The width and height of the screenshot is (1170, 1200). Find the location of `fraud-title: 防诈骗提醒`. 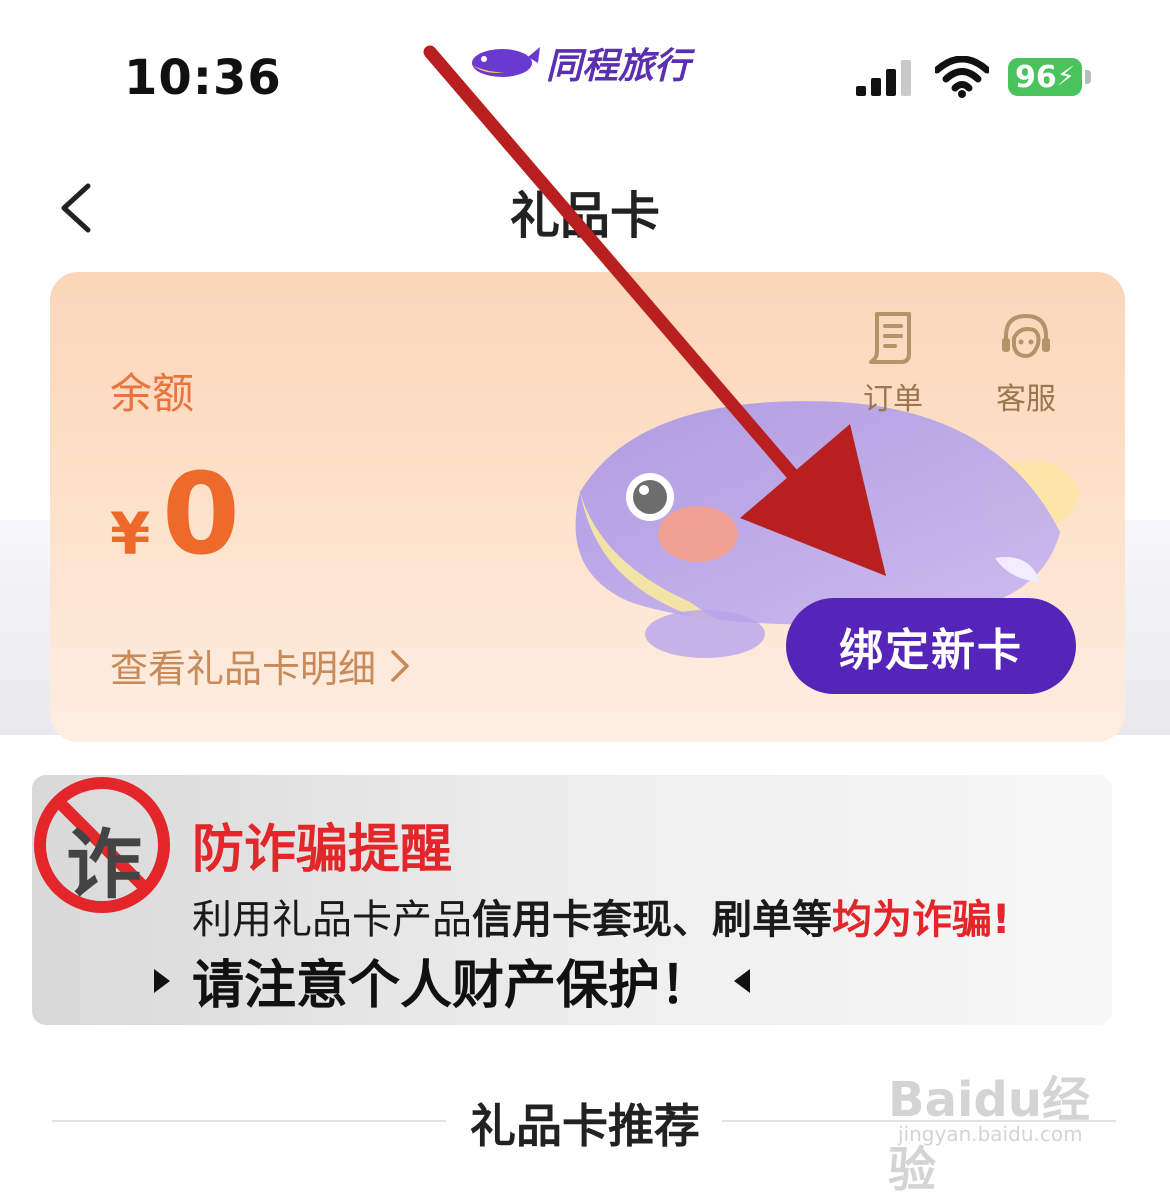

fraud-title: 防诈骗提醒 is located at coordinates (322, 850).